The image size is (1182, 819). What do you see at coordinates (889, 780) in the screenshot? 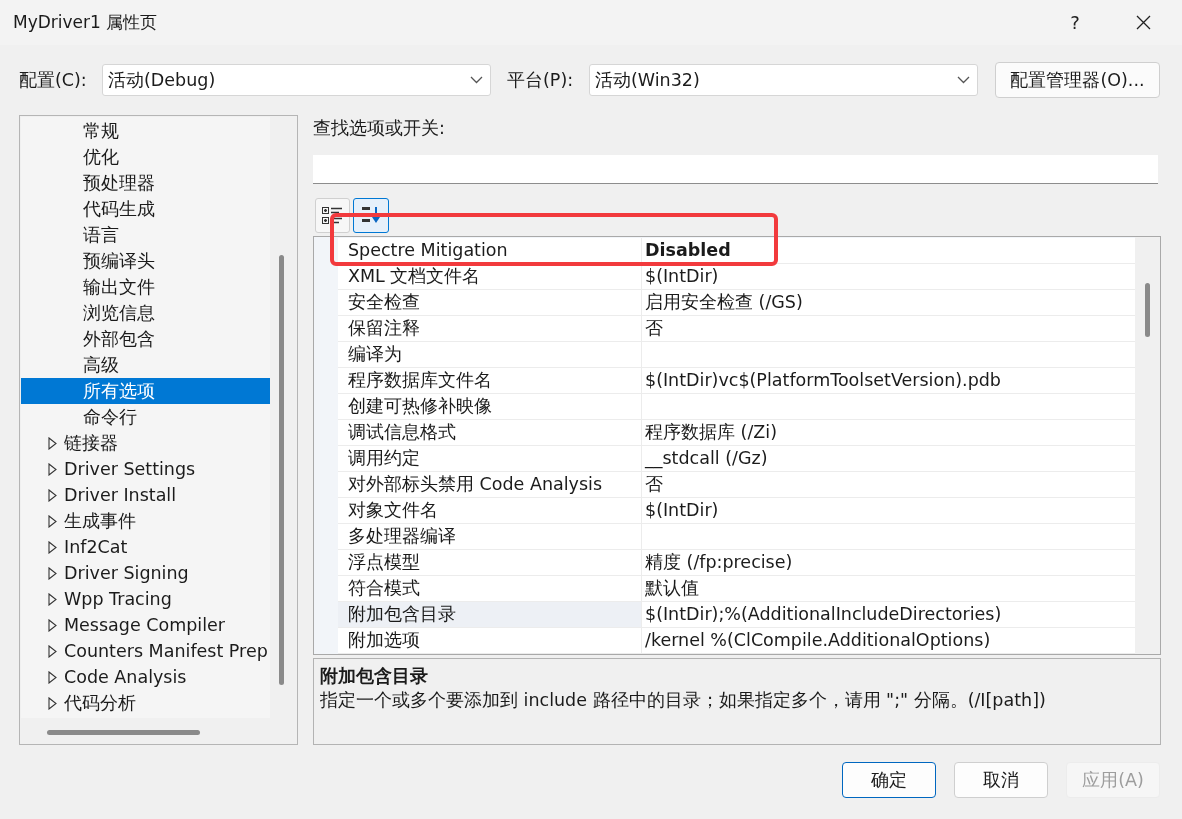
I see `dialog-button: 确定` at bounding box center [889, 780].